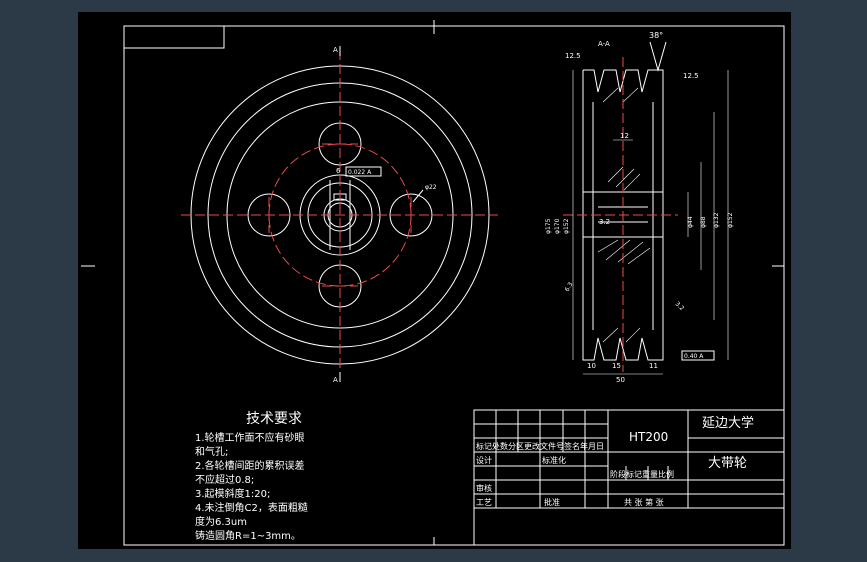 The width and height of the screenshot is (867, 562). What do you see at coordinates (716, 220) in the screenshot?
I see `dim-d132: φ132` at bounding box center [716, 220].